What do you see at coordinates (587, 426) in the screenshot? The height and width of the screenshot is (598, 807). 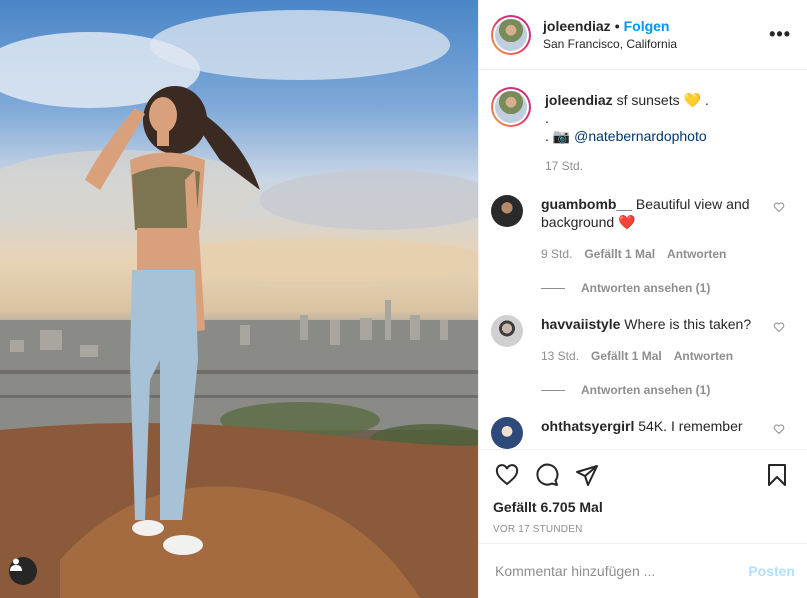 I see `commenter-username: ohthatsyergirl` at bounding box center [587, 426].